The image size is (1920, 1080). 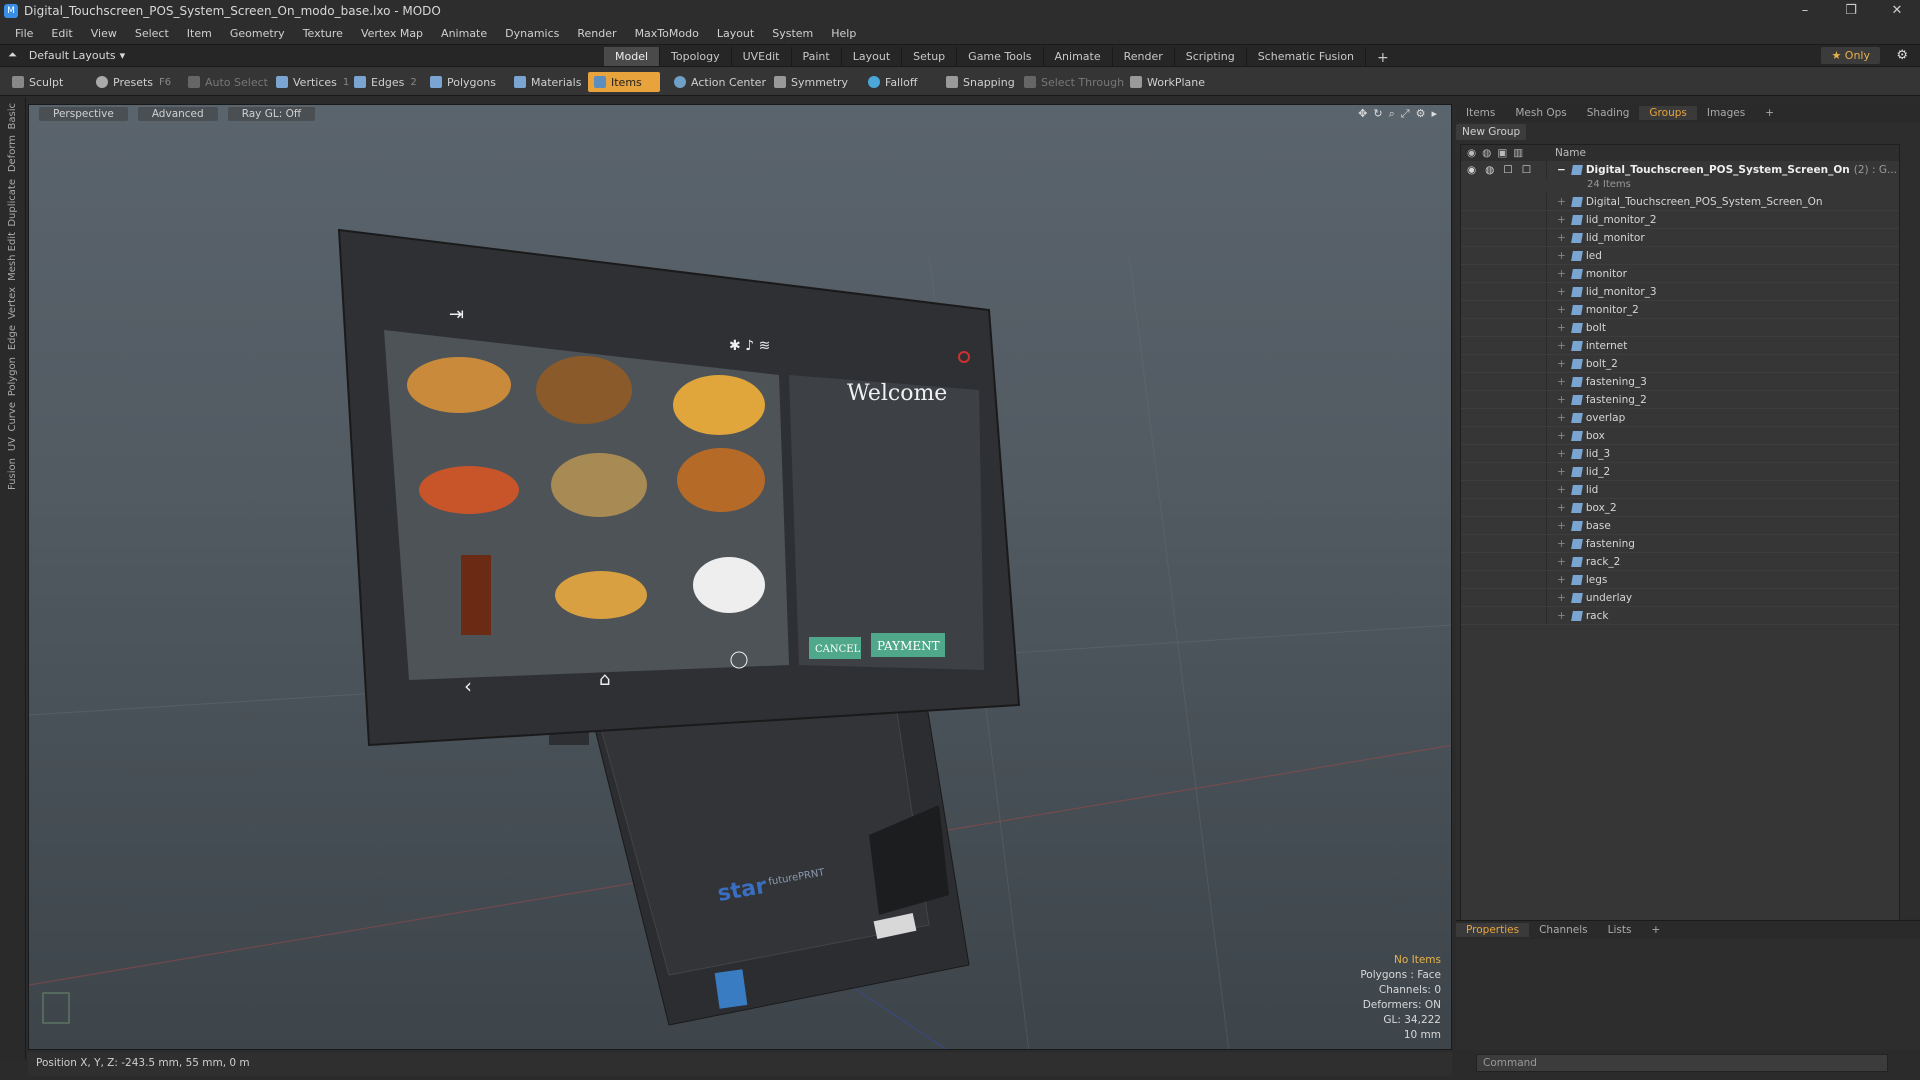 I want to click on tab-groups: Groups, so click(x=1668, y=113).